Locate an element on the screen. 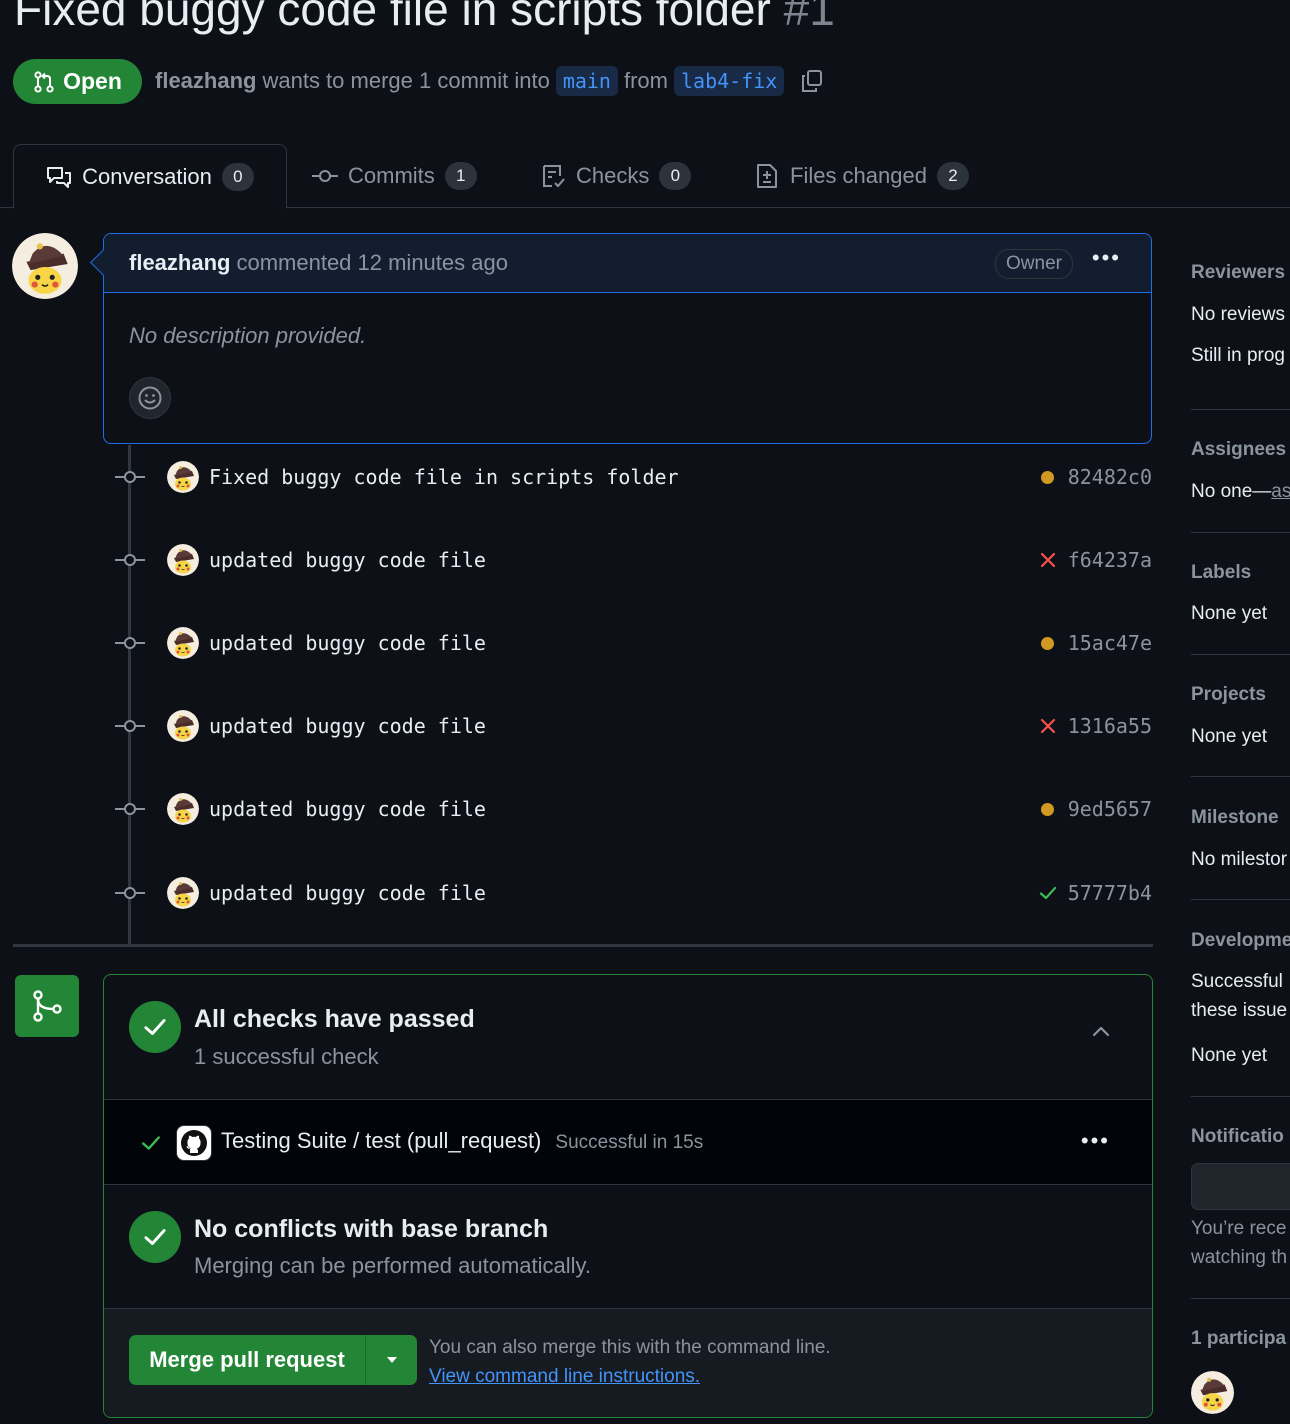  merge-pull-request-button: Merge pull request is located at coordinates (247, 1360).